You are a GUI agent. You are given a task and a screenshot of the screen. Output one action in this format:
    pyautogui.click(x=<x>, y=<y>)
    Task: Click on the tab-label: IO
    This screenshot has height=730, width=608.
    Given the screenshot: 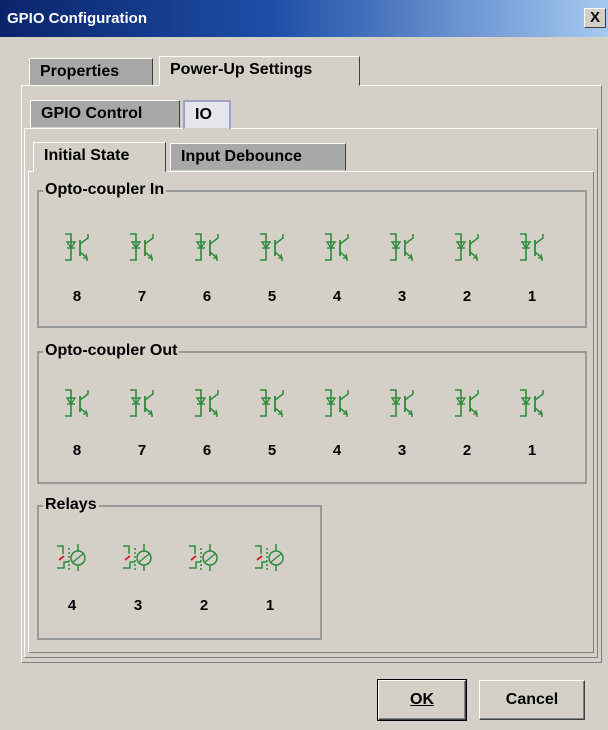 What is the action you would take?
    pyautogui.click(x=203, y=114)
    